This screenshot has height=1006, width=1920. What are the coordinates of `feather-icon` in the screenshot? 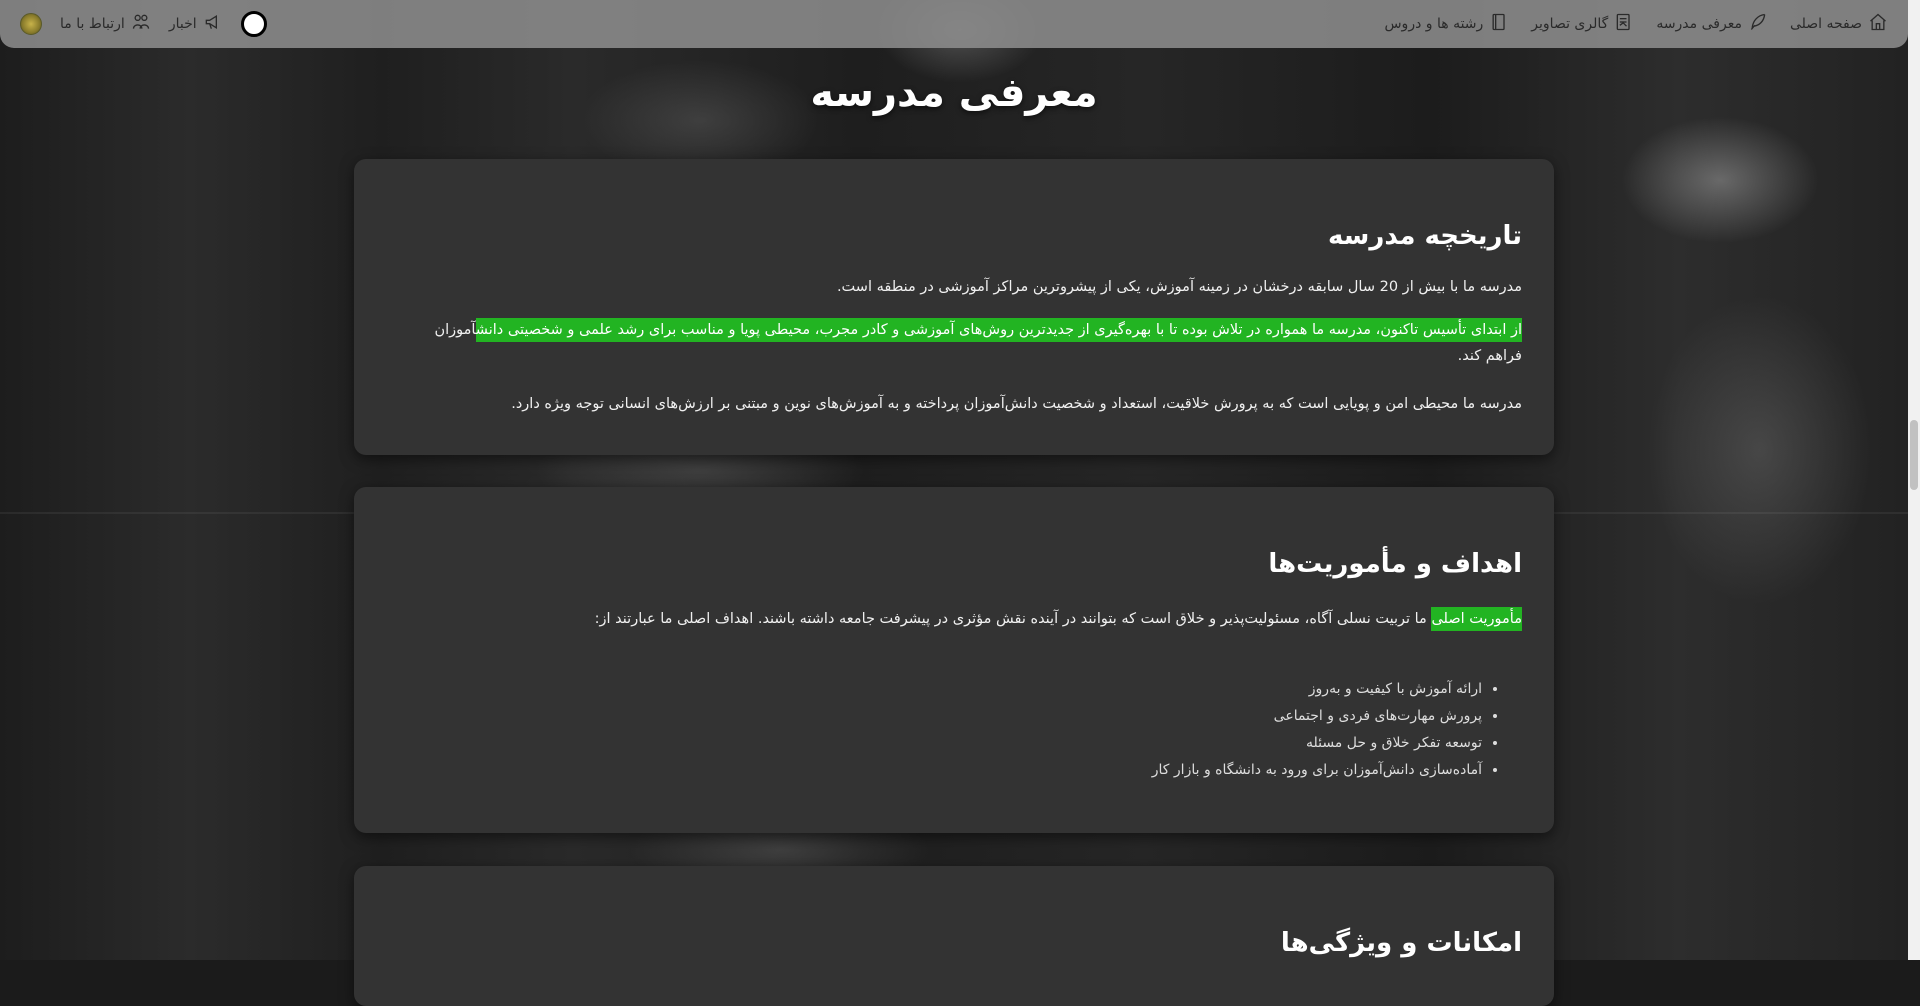 It's located at (1758, 24).